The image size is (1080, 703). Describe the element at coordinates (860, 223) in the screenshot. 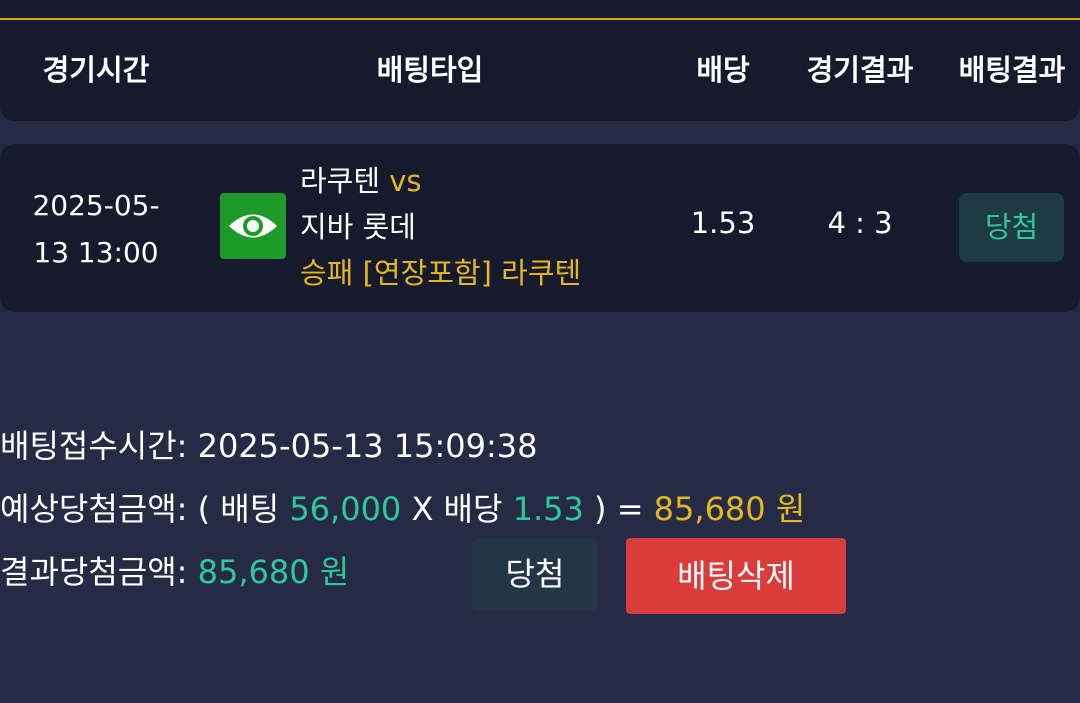

I see `game-score: 4 : 3` at that location.